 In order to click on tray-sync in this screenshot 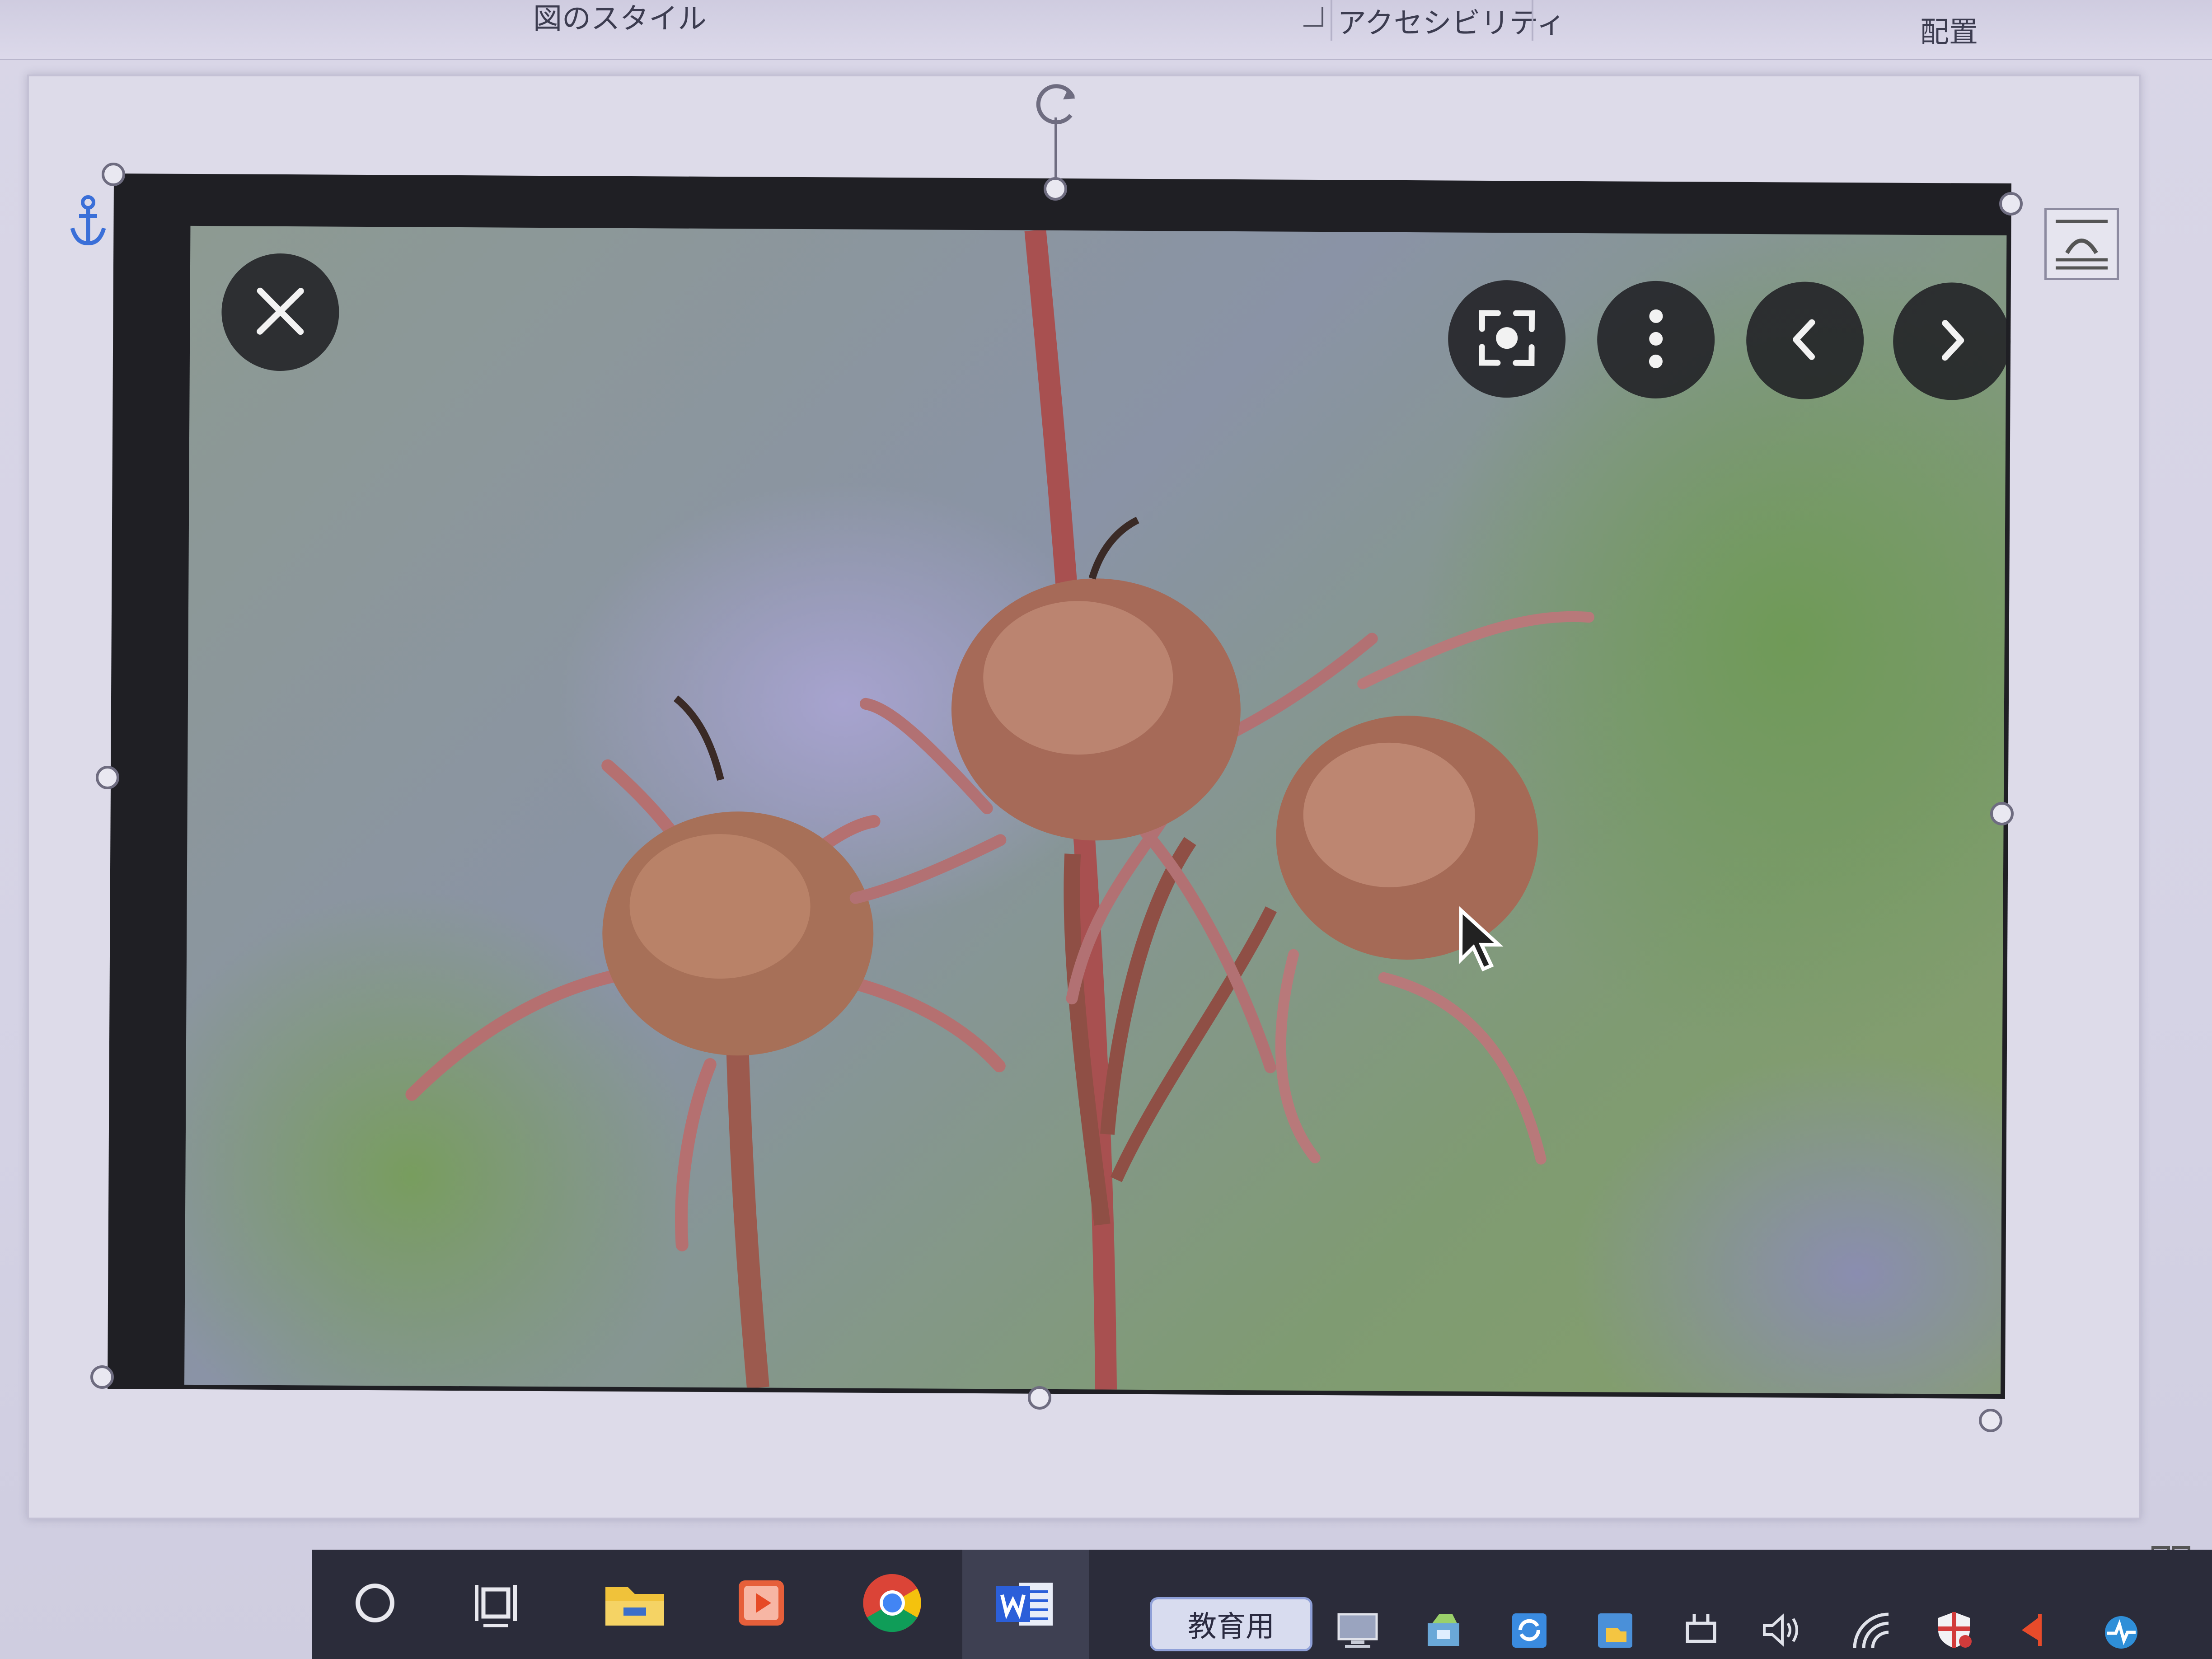, I will do `click(1529, 1631)`.